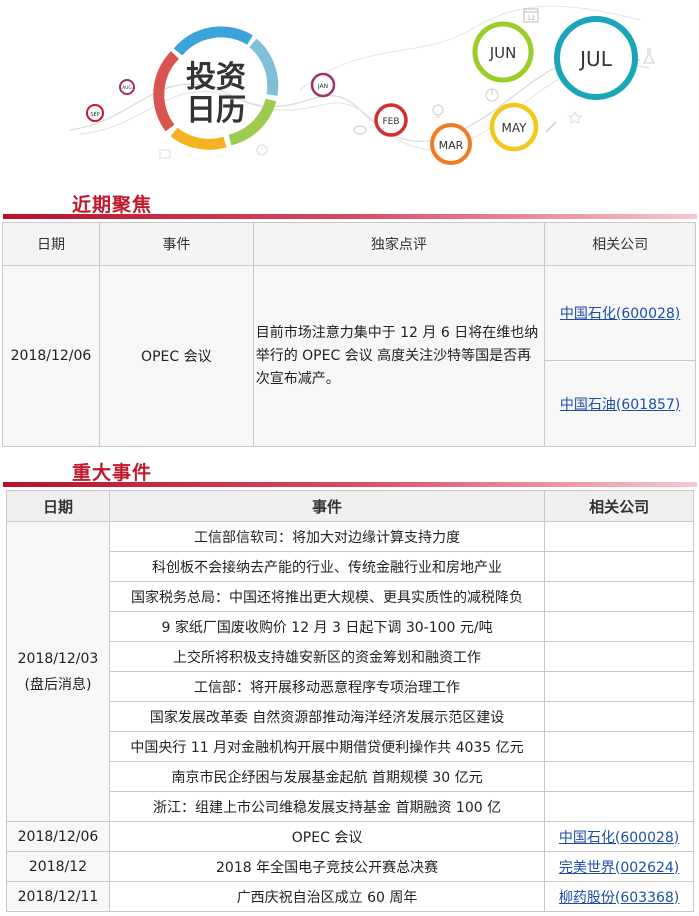 The width and height of the screenshot is (699, 916). Describe the element at coordinates (575, 117) in the screenshot. I see `star-icon` at that location.